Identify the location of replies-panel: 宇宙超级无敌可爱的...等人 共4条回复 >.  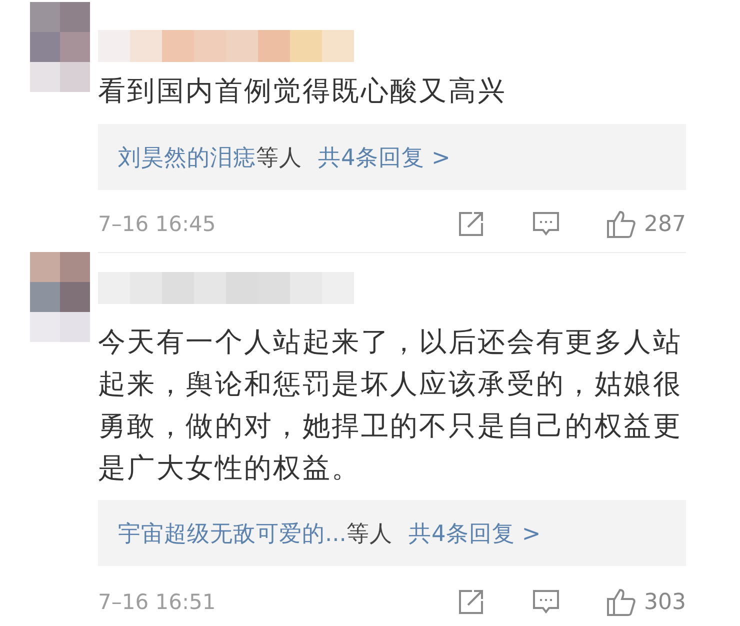
(392, 533).